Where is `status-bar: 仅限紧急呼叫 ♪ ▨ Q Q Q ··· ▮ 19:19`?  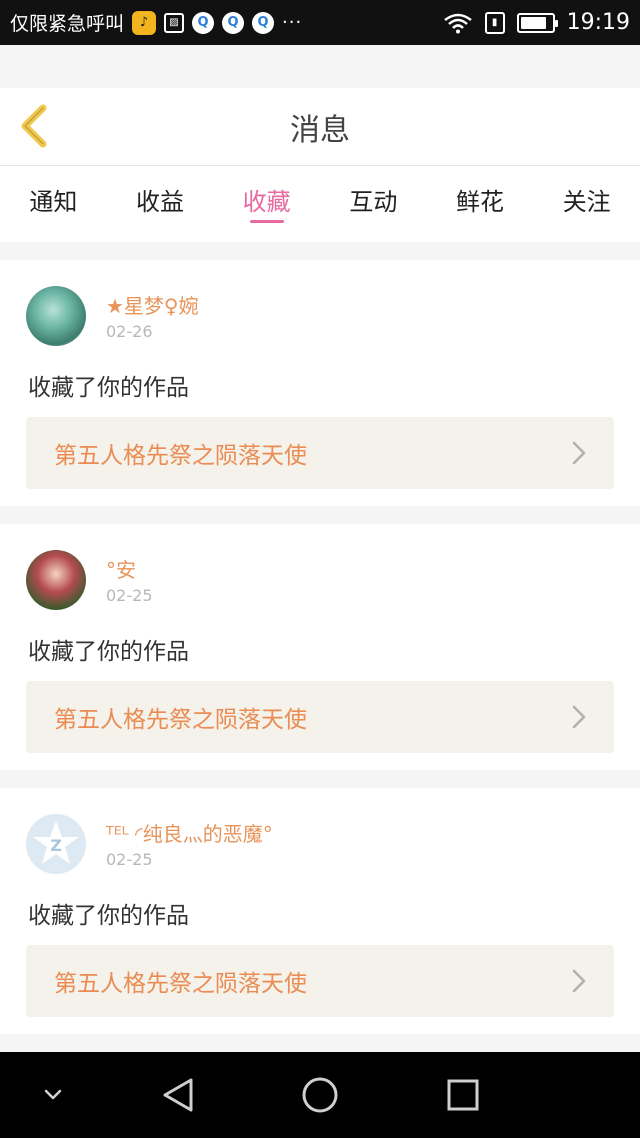 status-bar: 仅限紧急呼叫 ♪ ▨ Q Q Q ··· ▮ 19:19 is located at coordinates (320, 22).